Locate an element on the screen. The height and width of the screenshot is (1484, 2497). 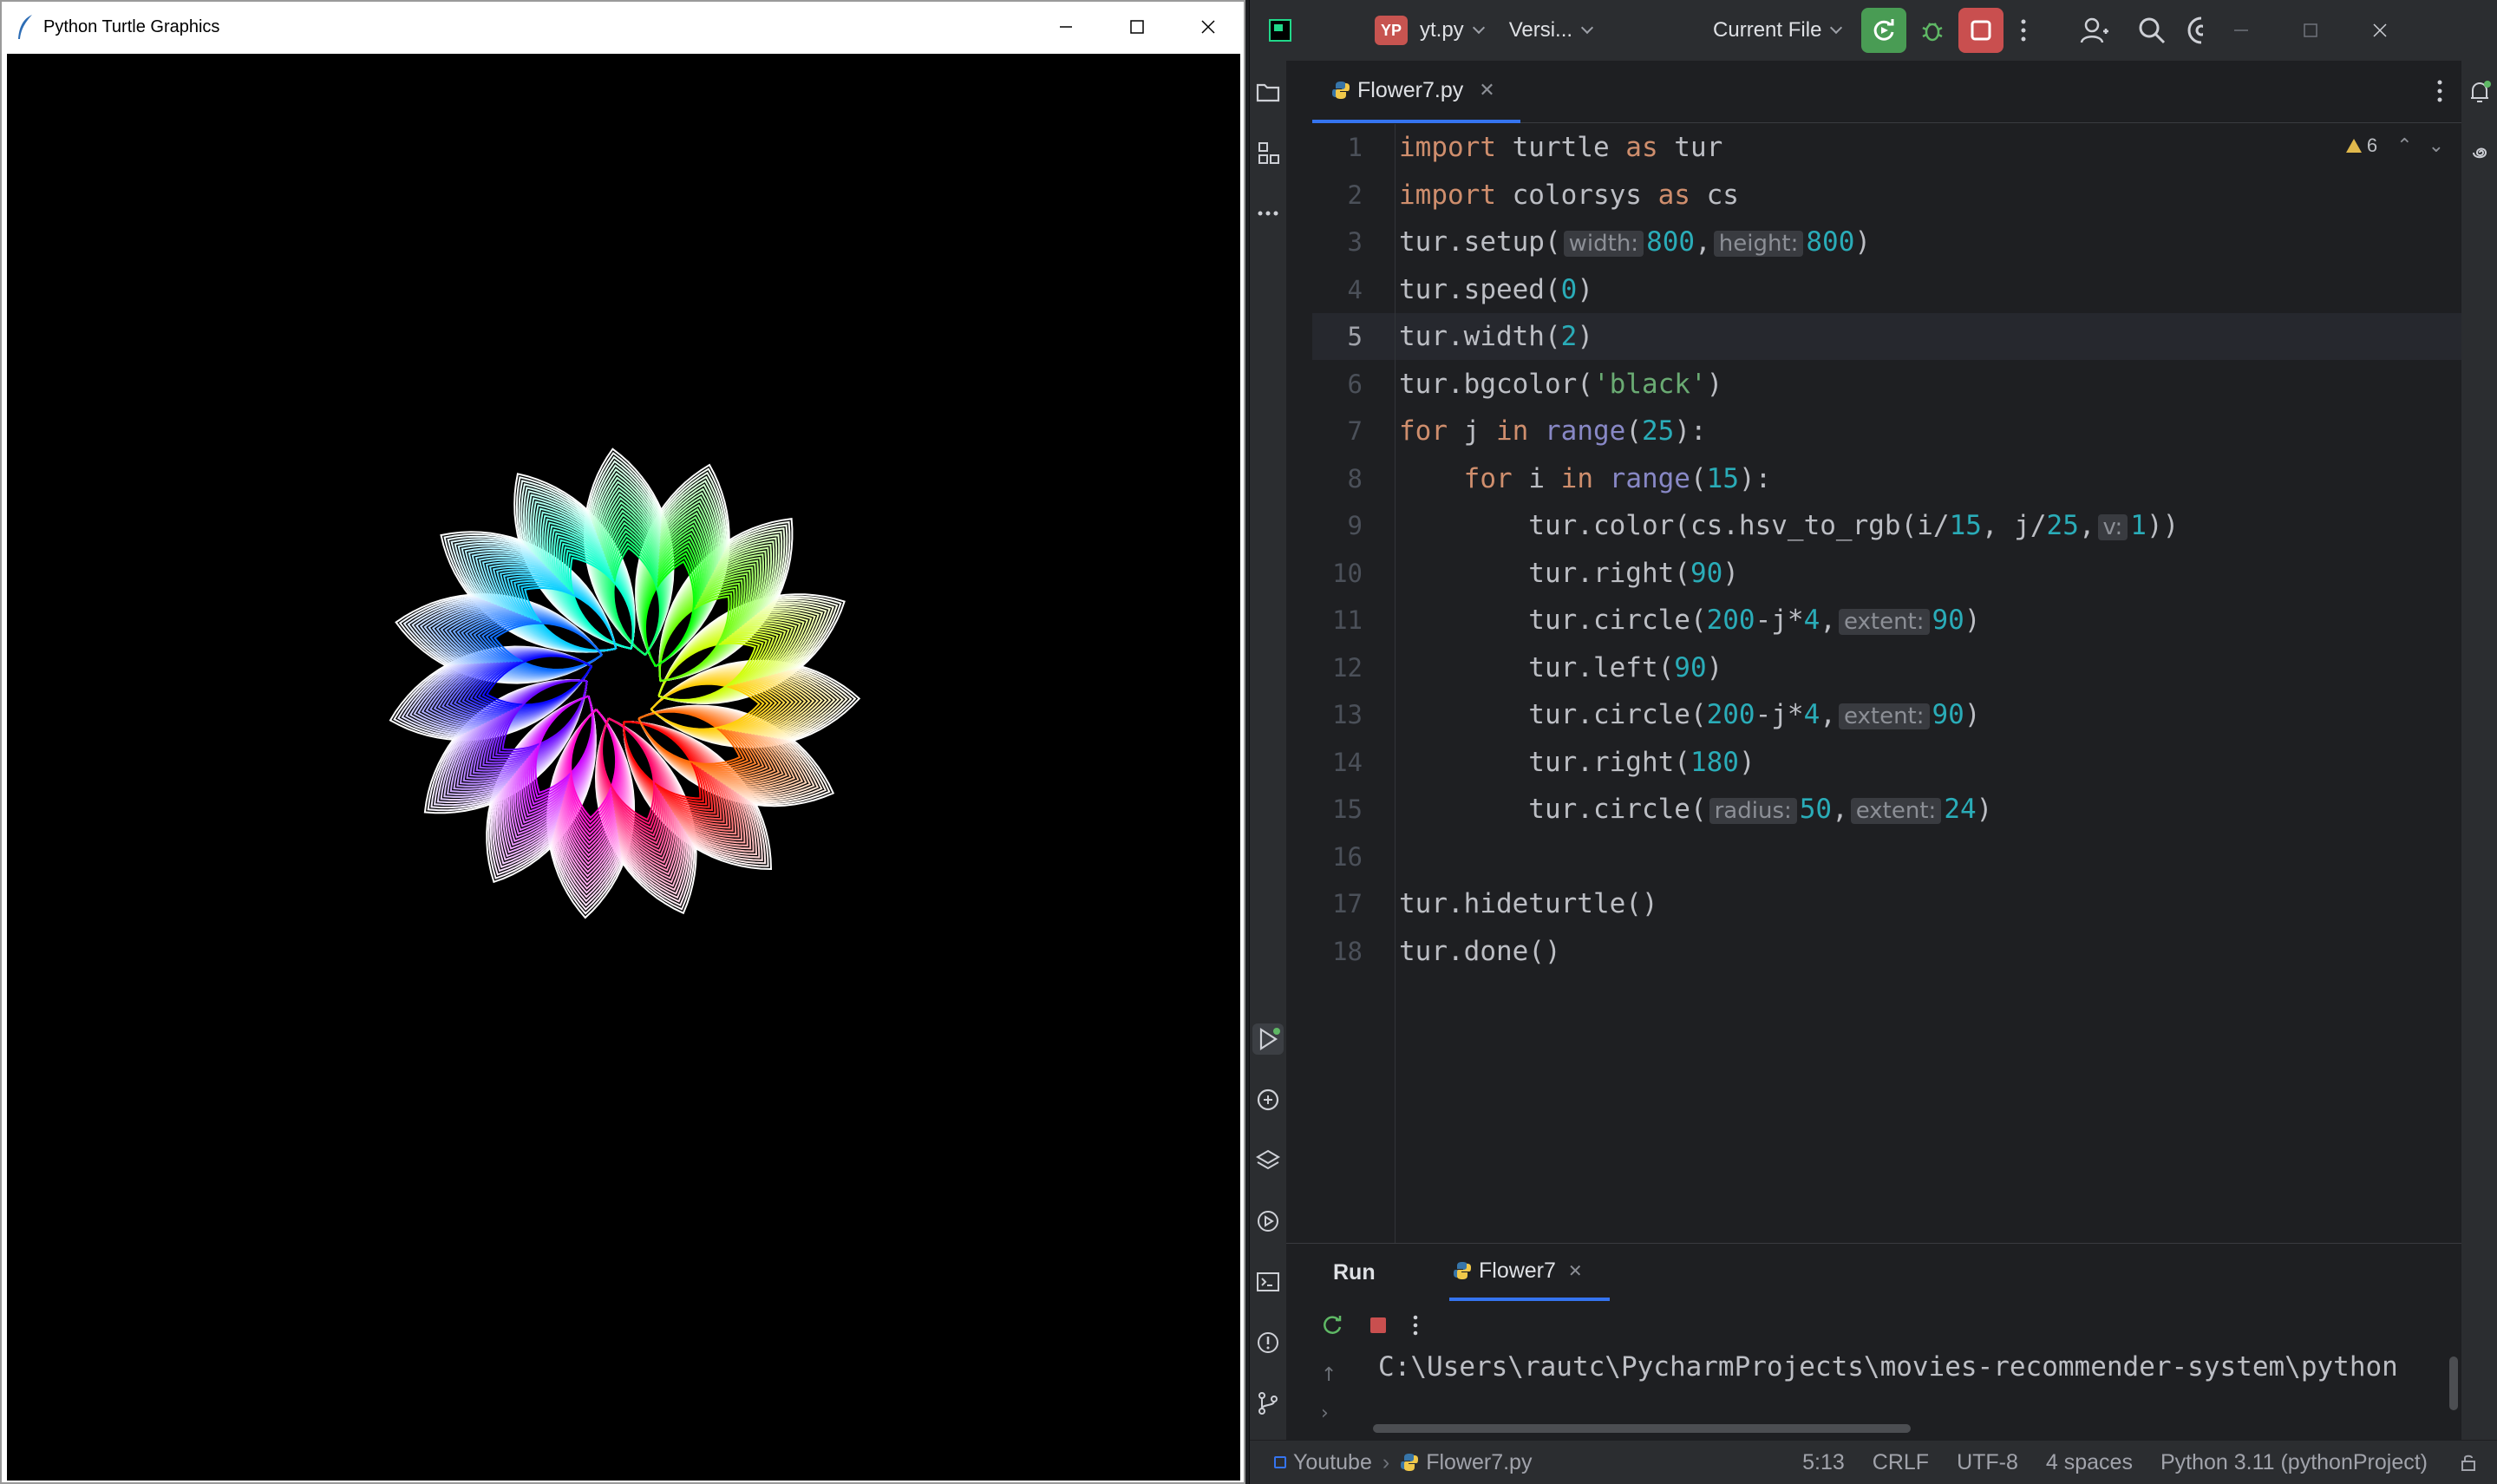
terminal-icon is located at coordinates (1268, 1282).